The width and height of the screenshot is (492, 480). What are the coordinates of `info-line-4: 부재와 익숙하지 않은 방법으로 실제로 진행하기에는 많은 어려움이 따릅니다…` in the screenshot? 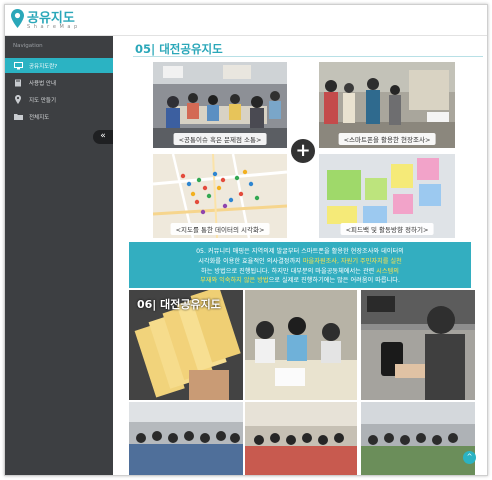 It's located at (300, 281).